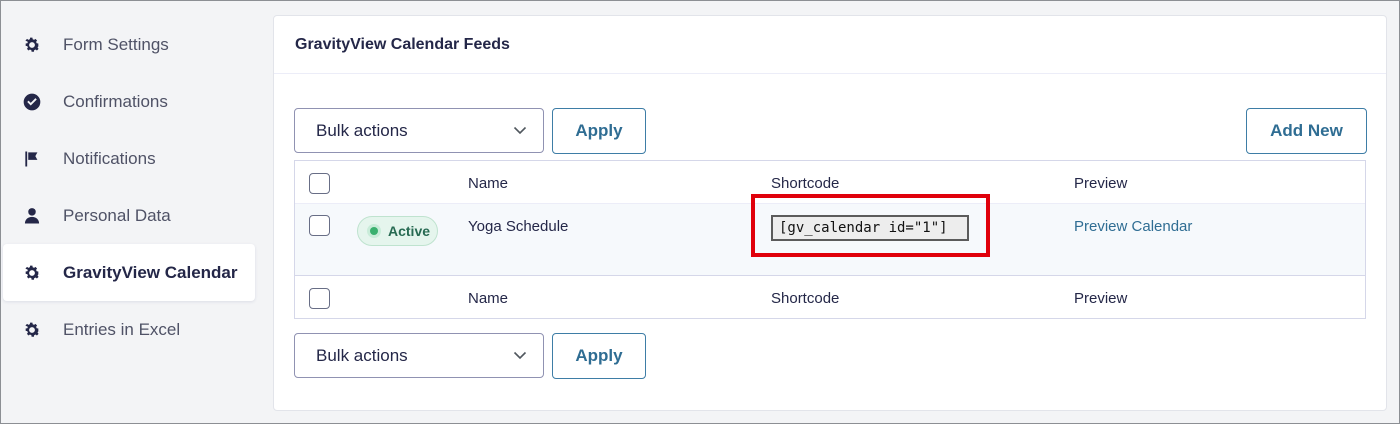  What do you see at coordinates (117, 215) in the screenshot?
I see `sidebar-item-label: Personal Data` at bounding box center [117, 215].